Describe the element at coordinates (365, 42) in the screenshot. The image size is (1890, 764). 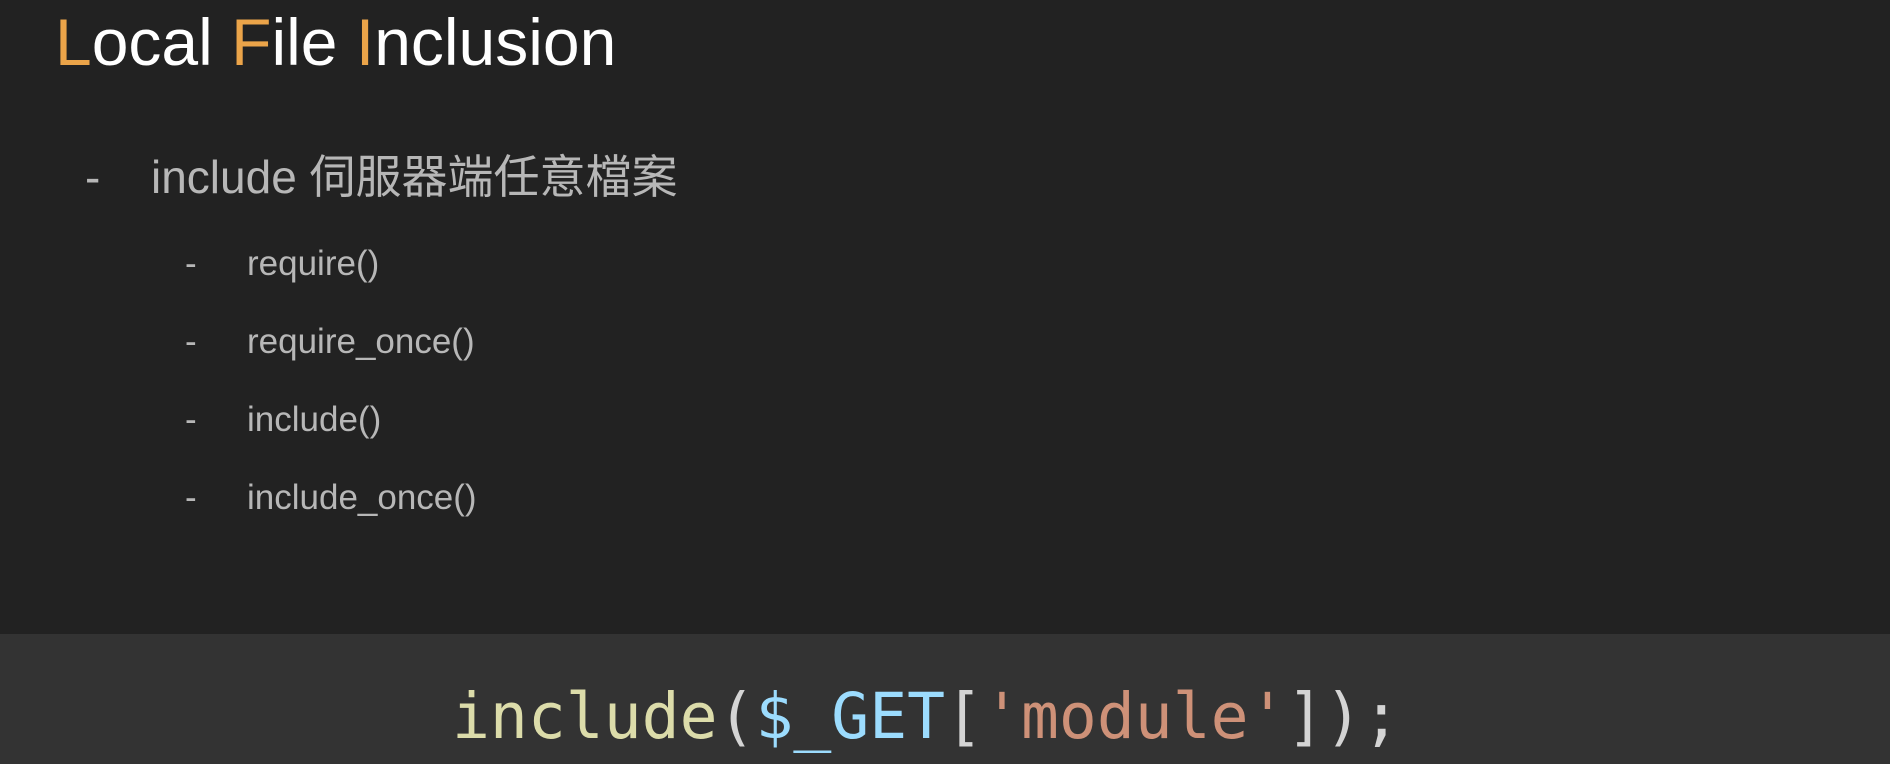
I see `title-initial-i: I` at that location.